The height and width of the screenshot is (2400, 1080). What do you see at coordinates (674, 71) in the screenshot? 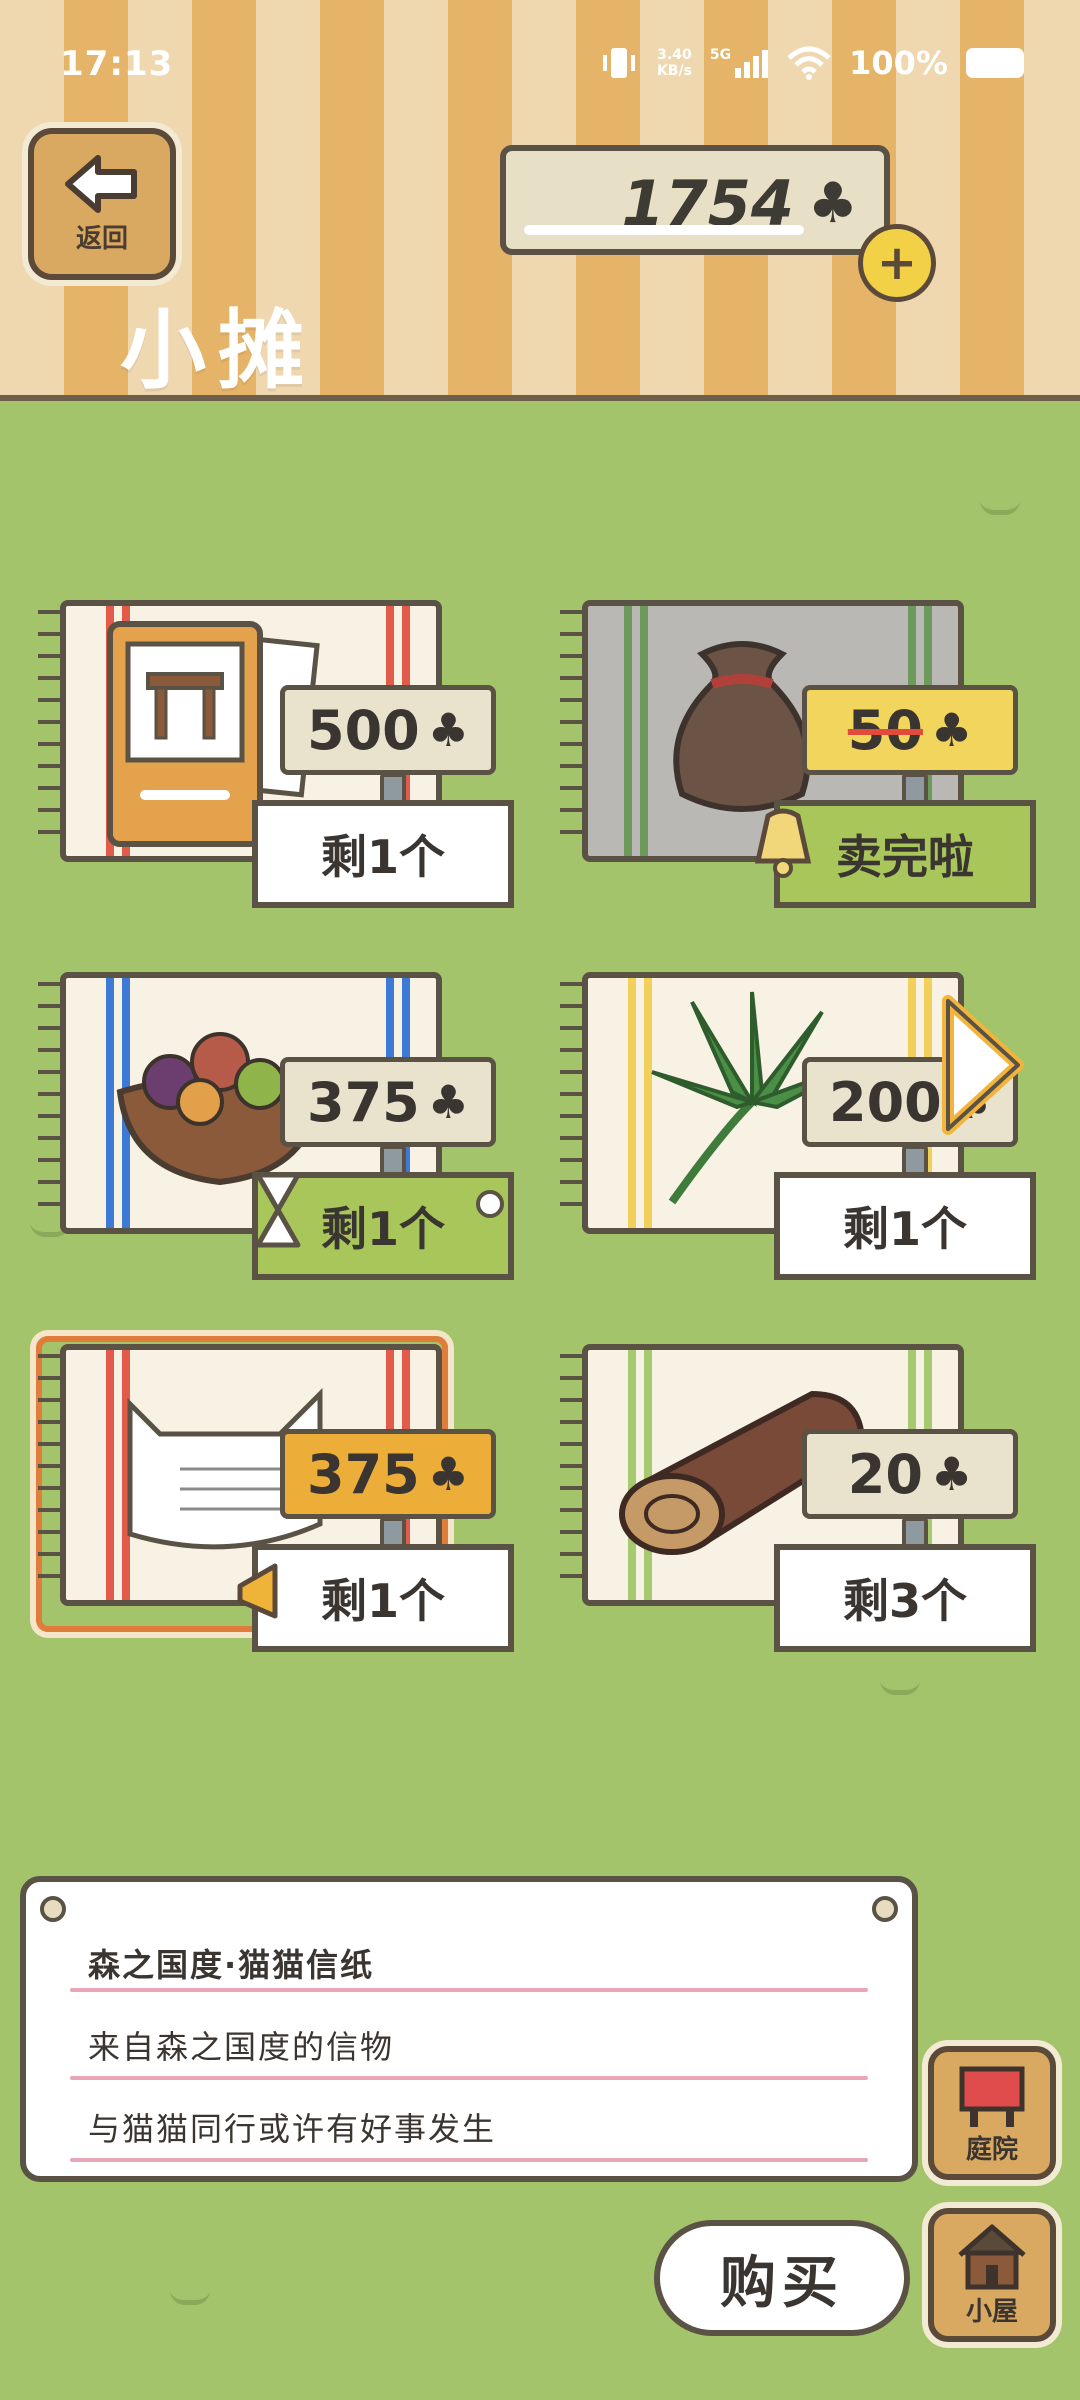
I see `net-speed-unit: KB/s` at bounding box center [674, 71].